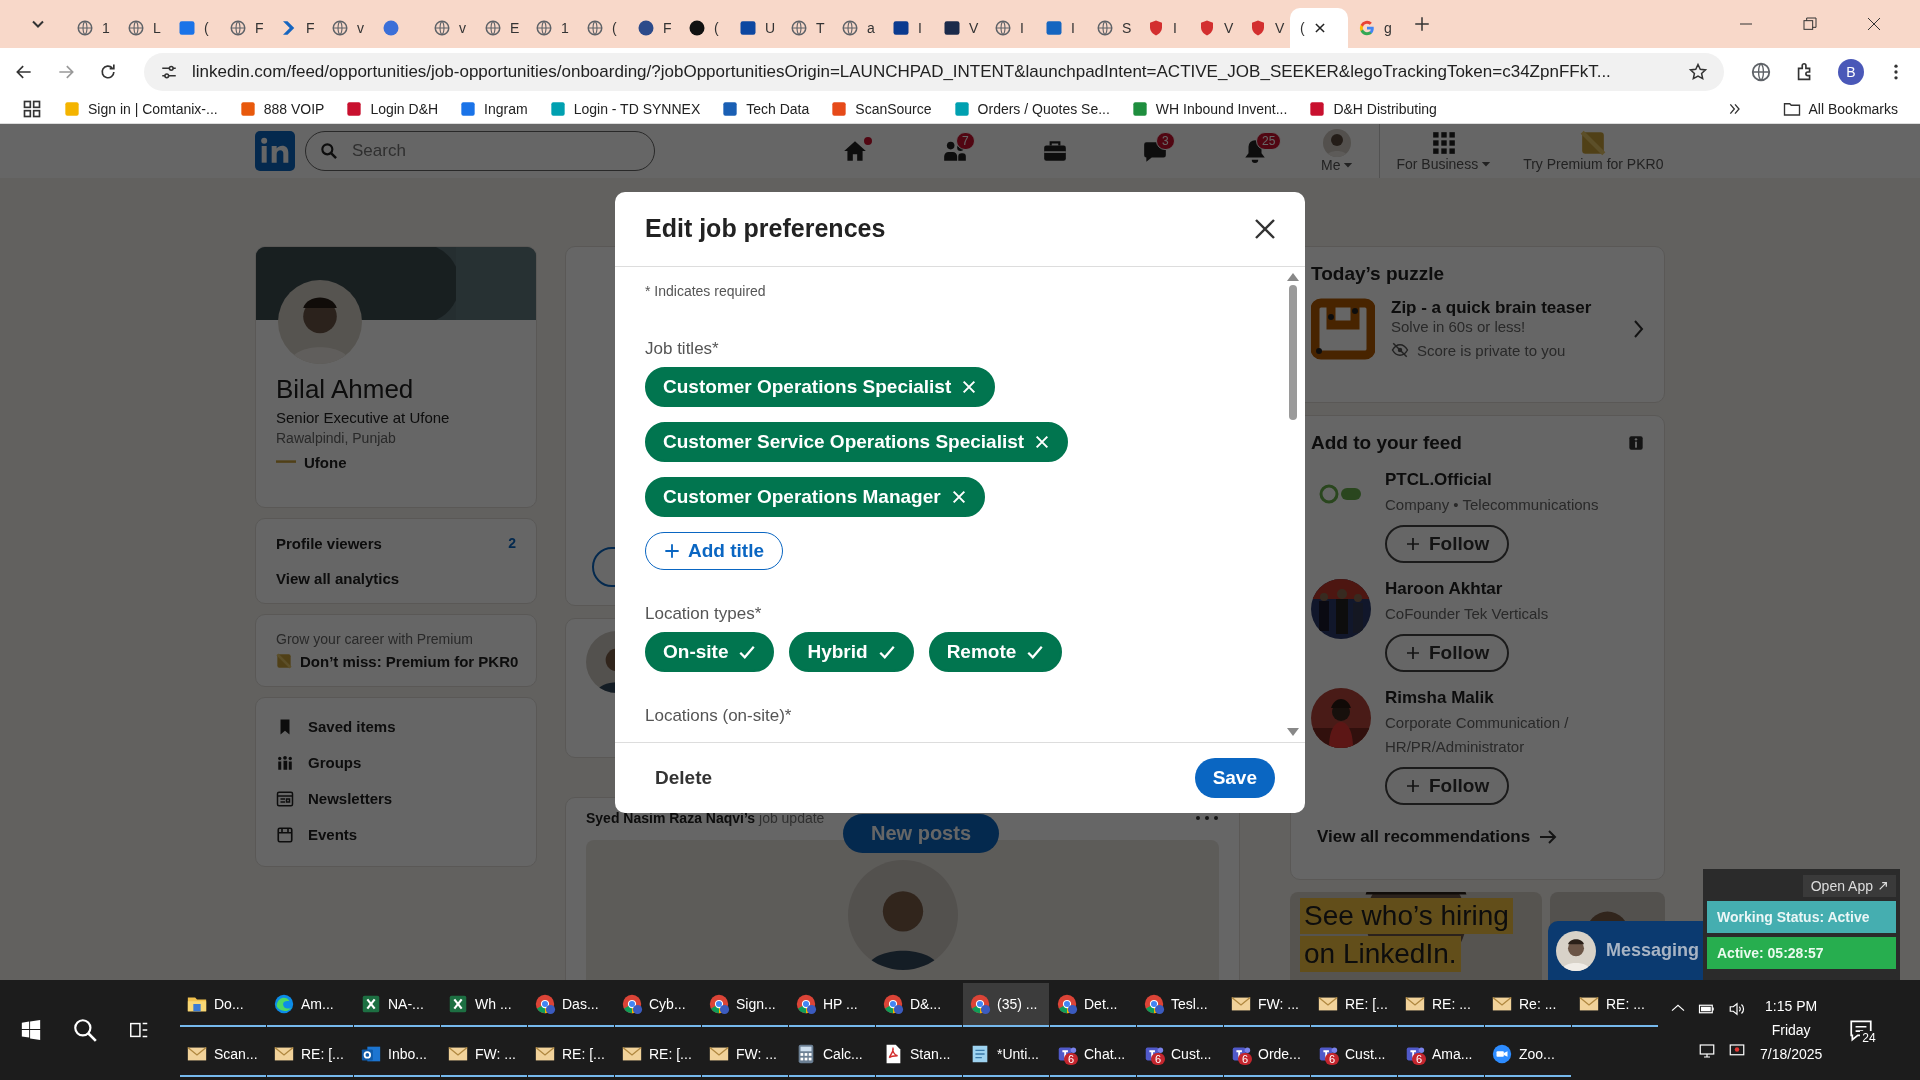 This screenshot has width=1920, height=1080. What do you see at coordinates (1840, 109) in the screenshot?
I see `bookmark-folder: All Bookmarks` at bounding box center [1840, 109].